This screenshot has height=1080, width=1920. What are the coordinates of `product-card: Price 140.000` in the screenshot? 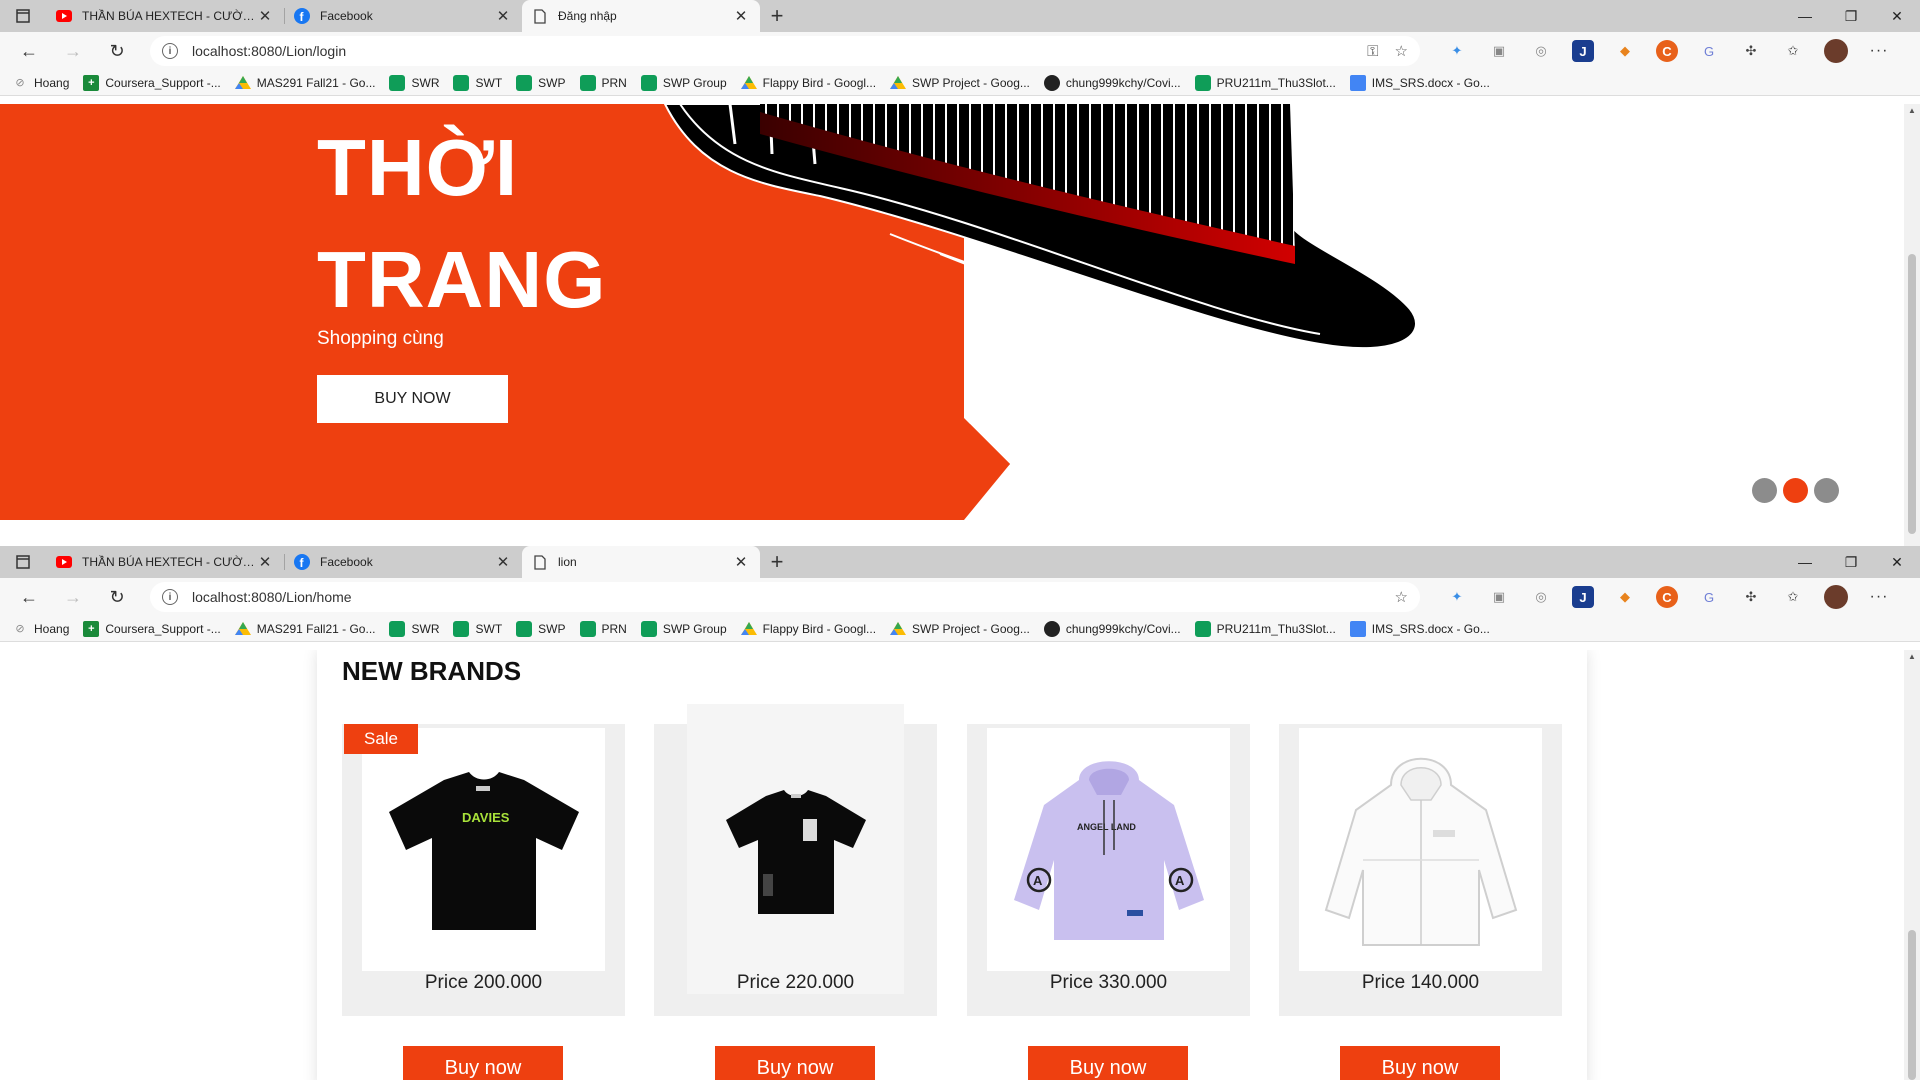 It's located at (1420, 870).